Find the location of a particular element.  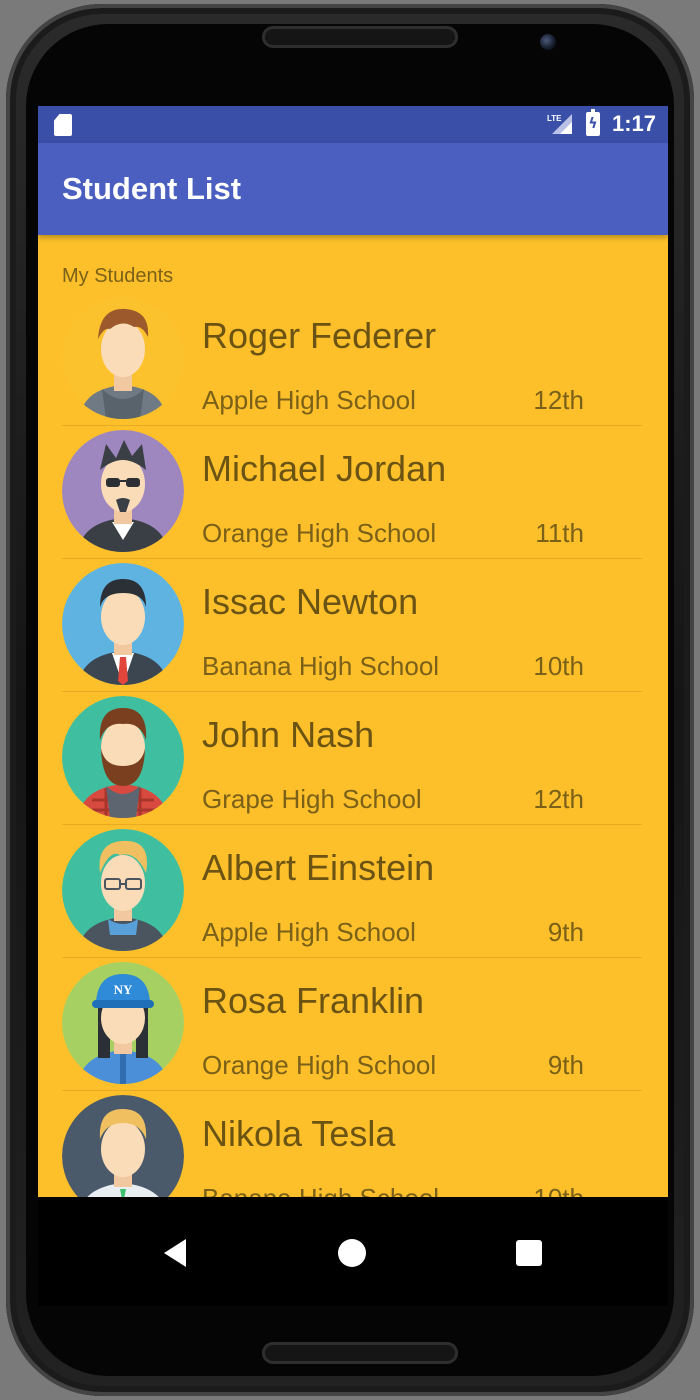

navigation-bar is located at coordinates (353, 1251).